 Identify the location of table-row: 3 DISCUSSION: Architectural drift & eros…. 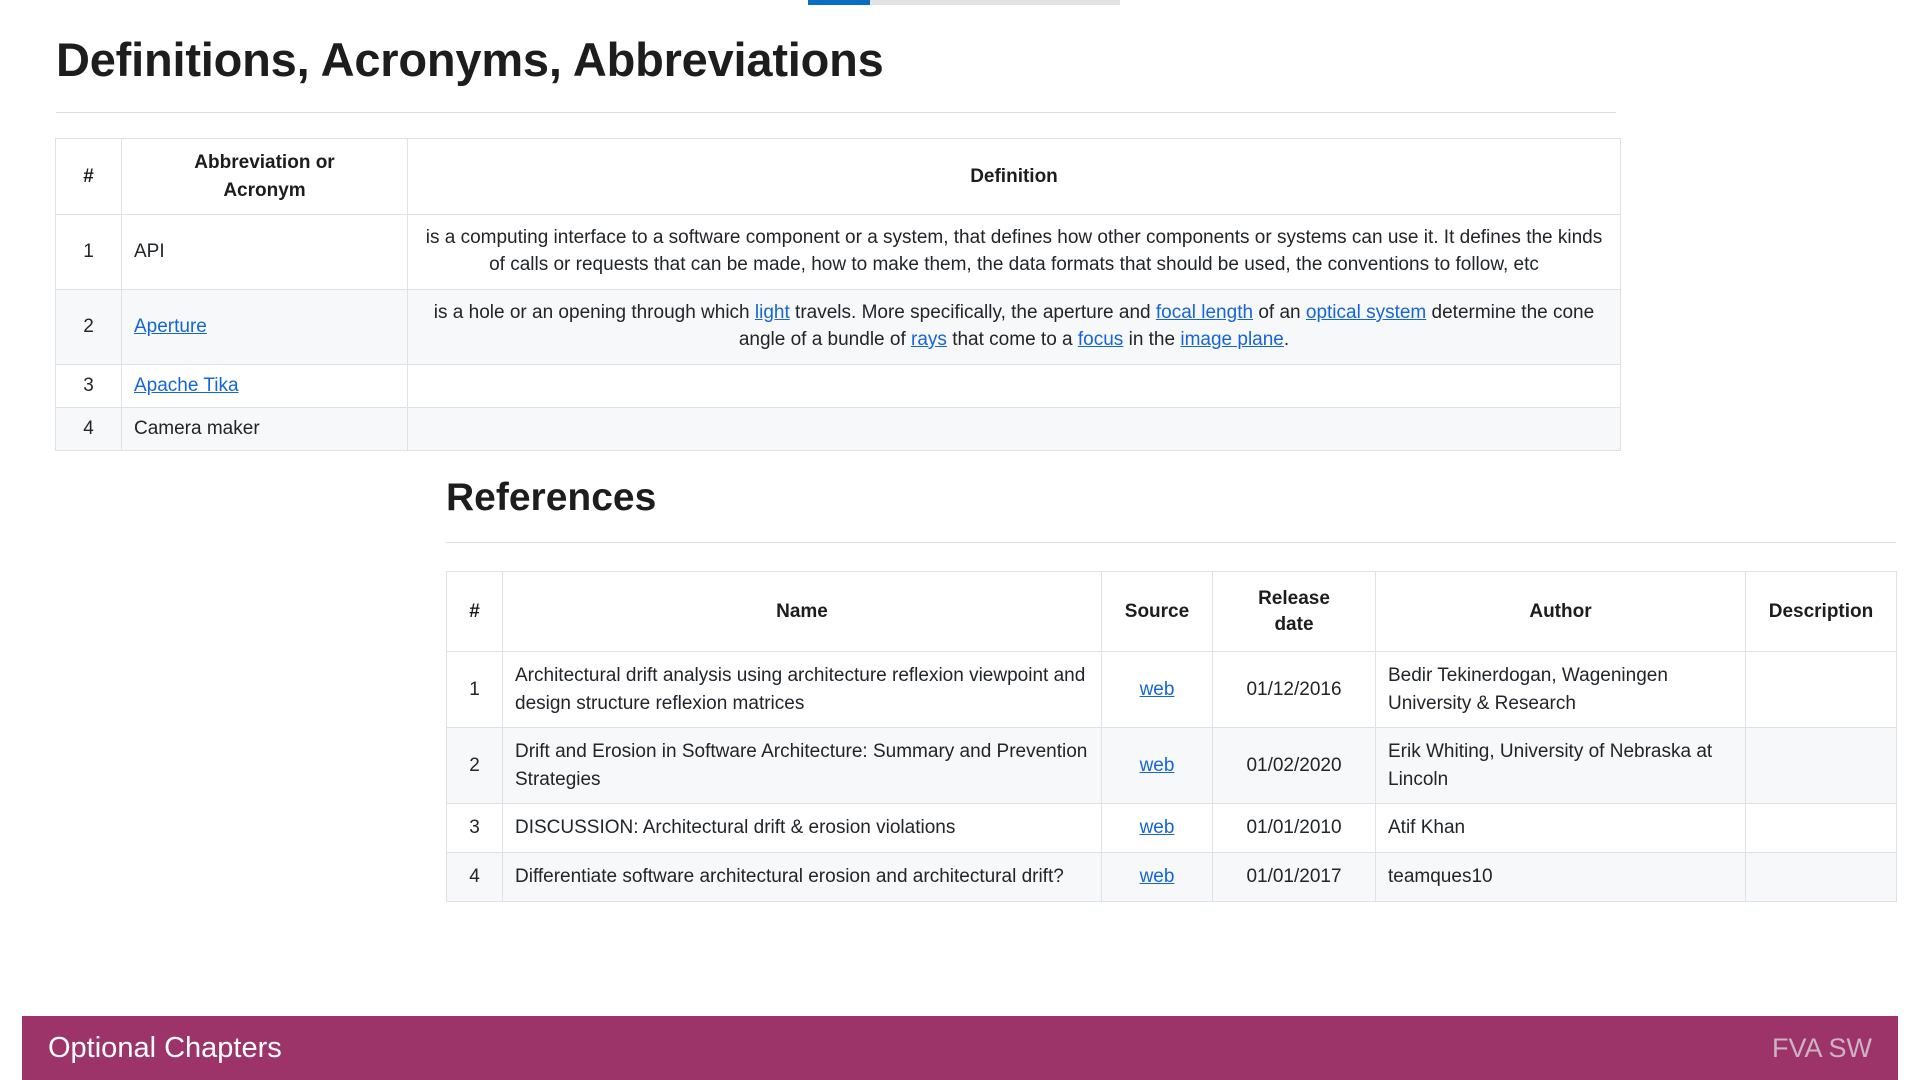
(1171, 828).